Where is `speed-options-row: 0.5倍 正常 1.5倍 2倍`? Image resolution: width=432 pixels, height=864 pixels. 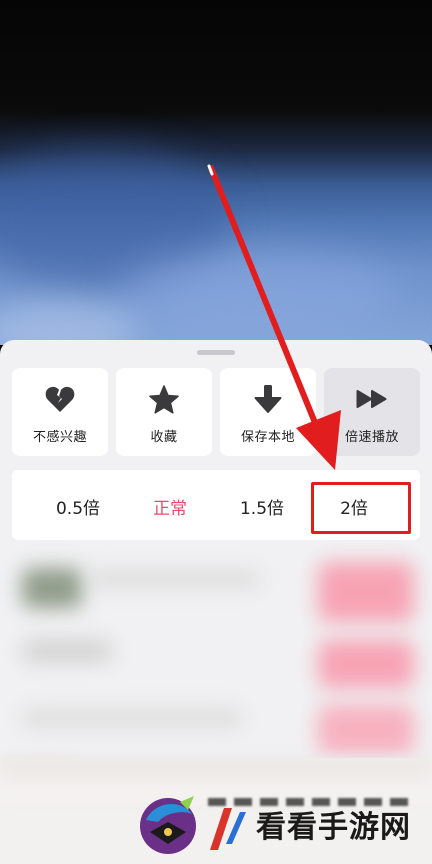 speed-options-row: 0.5倍 正常 1.5倍 2倍 is located at coordinates (216, 505).